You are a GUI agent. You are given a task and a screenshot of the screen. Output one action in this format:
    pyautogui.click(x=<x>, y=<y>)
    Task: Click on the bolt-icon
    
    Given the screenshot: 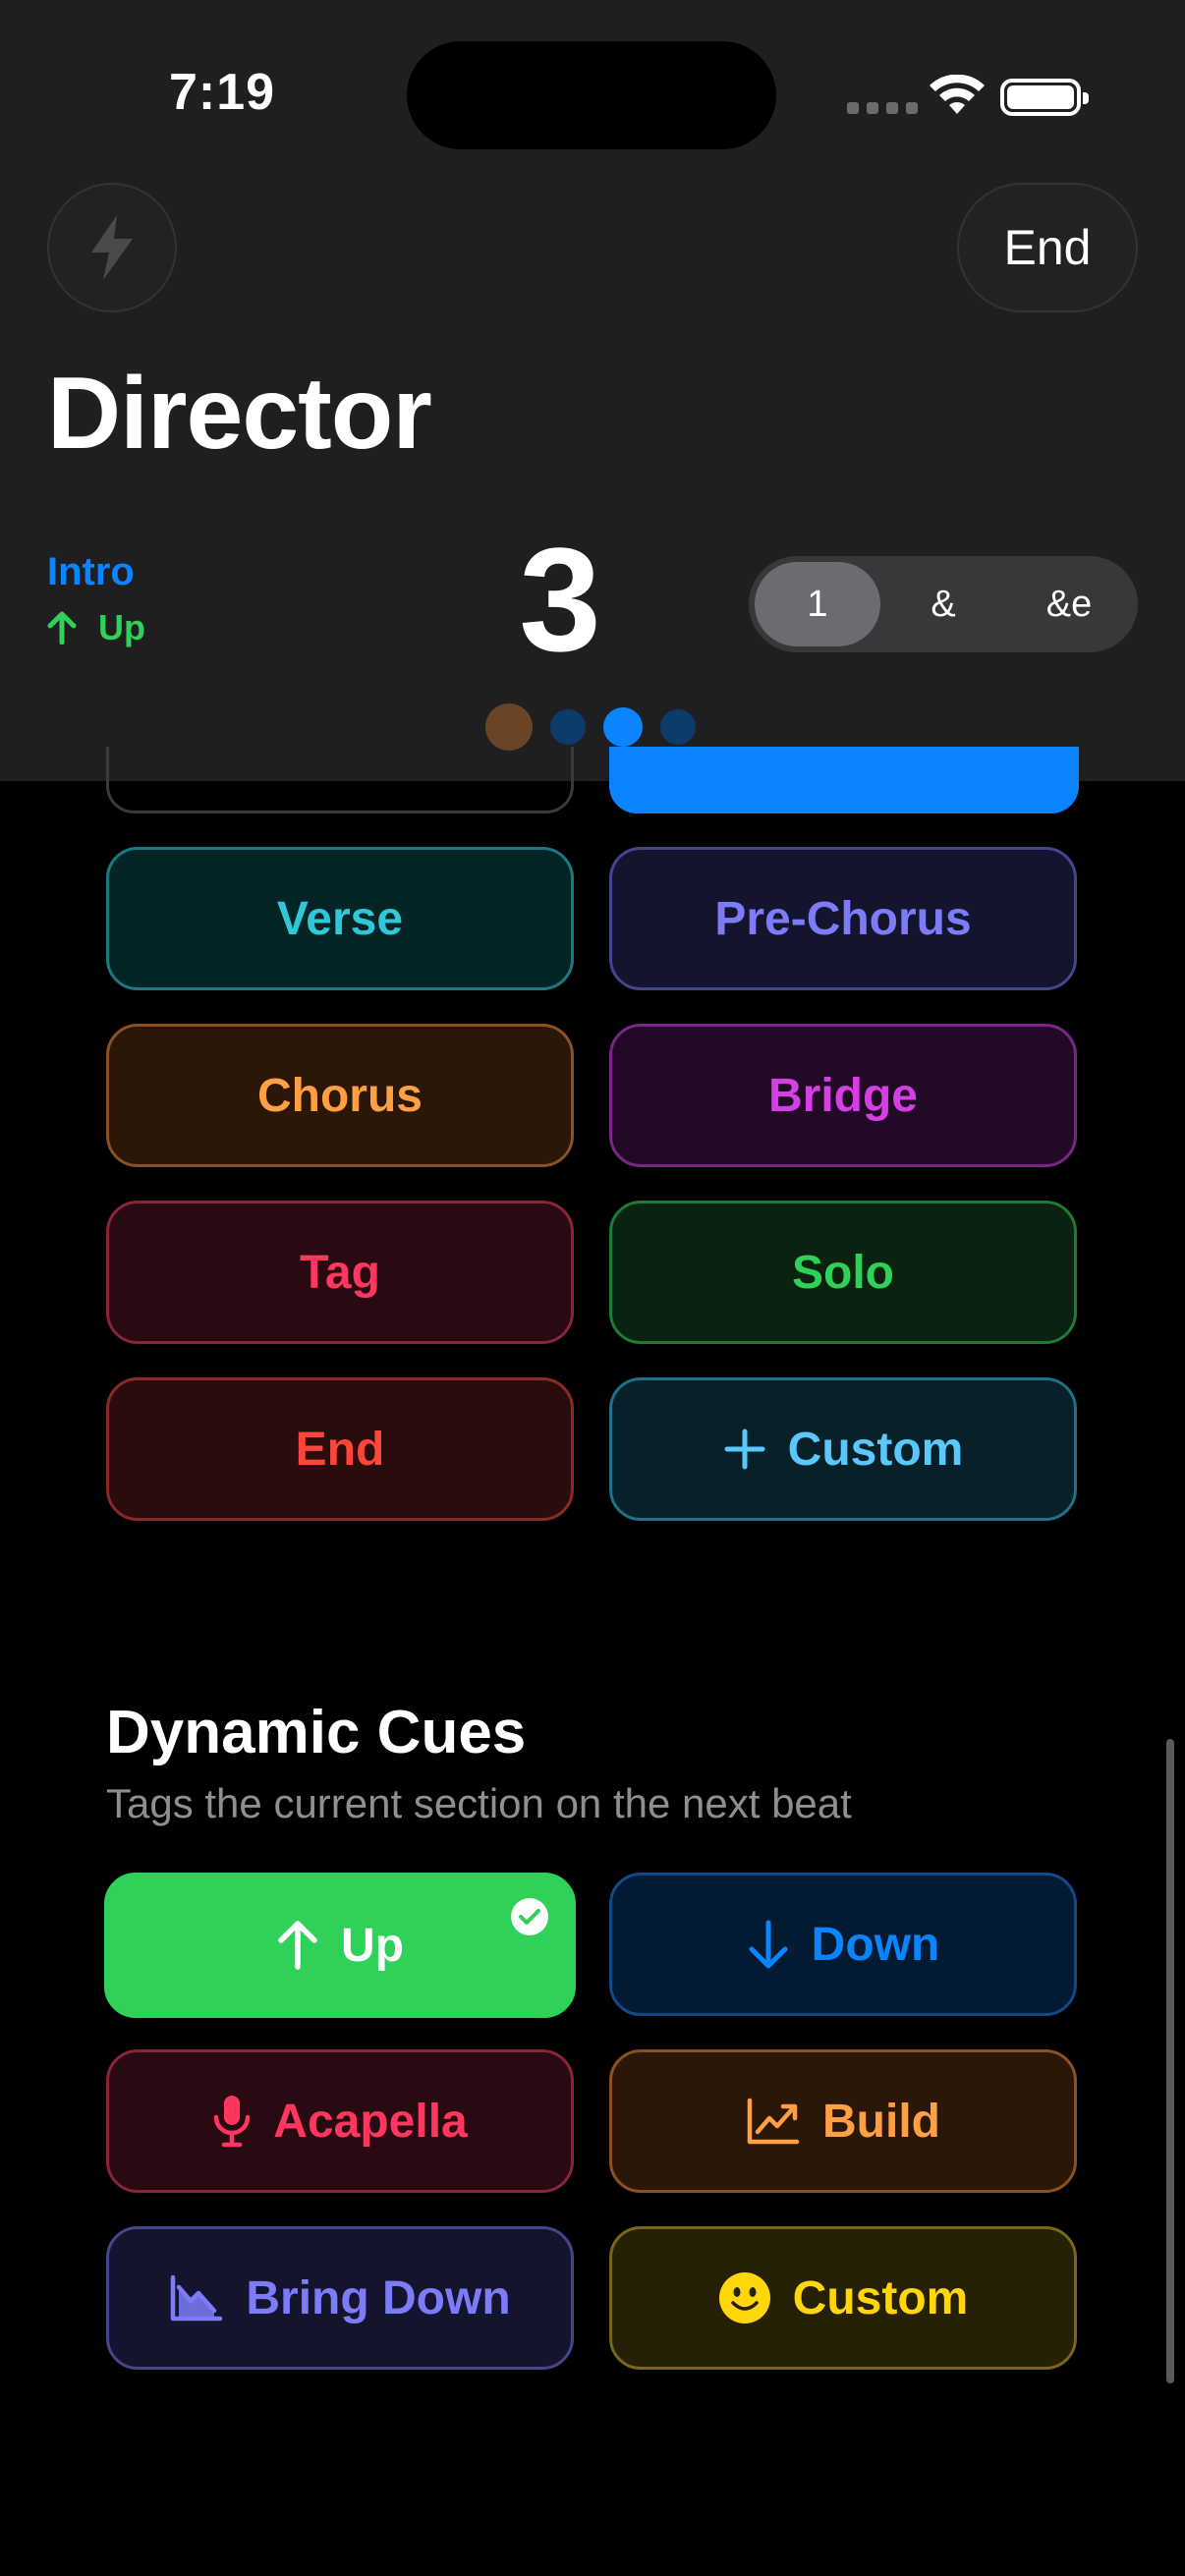 What is the action you would take?
    pyautogui.click(x=112, y=247)
    